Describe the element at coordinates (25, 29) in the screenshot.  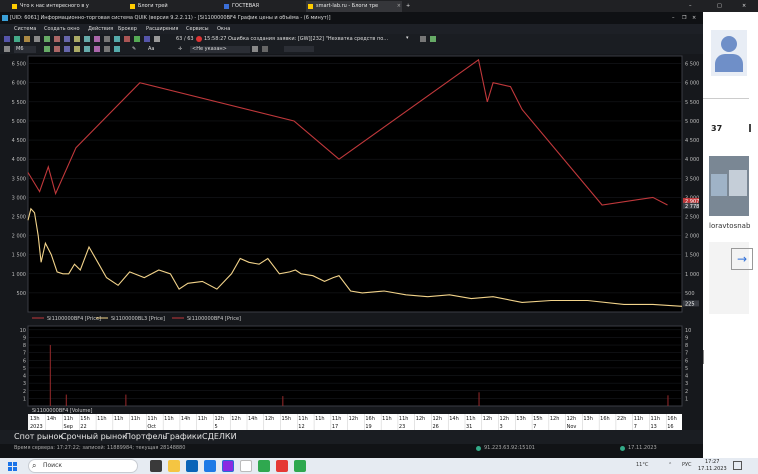
I see `menu-system: Система` at that location.